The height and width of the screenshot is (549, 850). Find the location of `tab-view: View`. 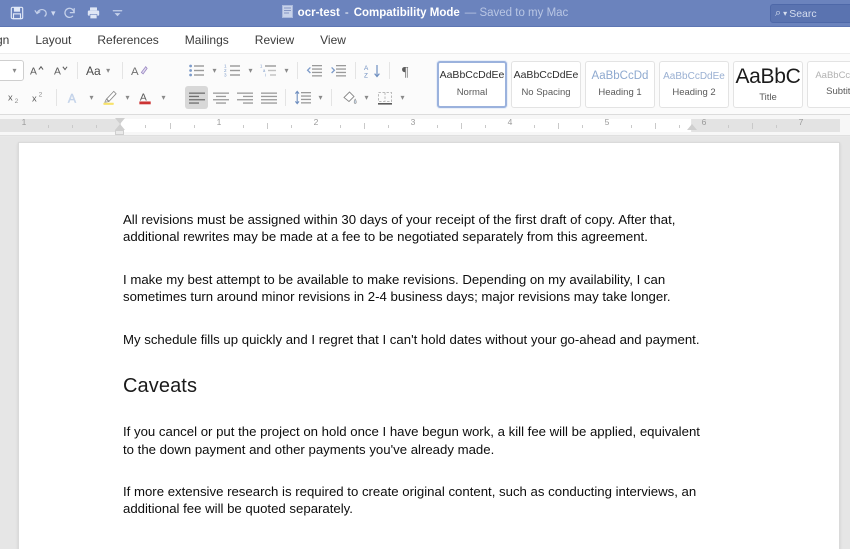

tab-view: View is located at coordinates (333, 40).